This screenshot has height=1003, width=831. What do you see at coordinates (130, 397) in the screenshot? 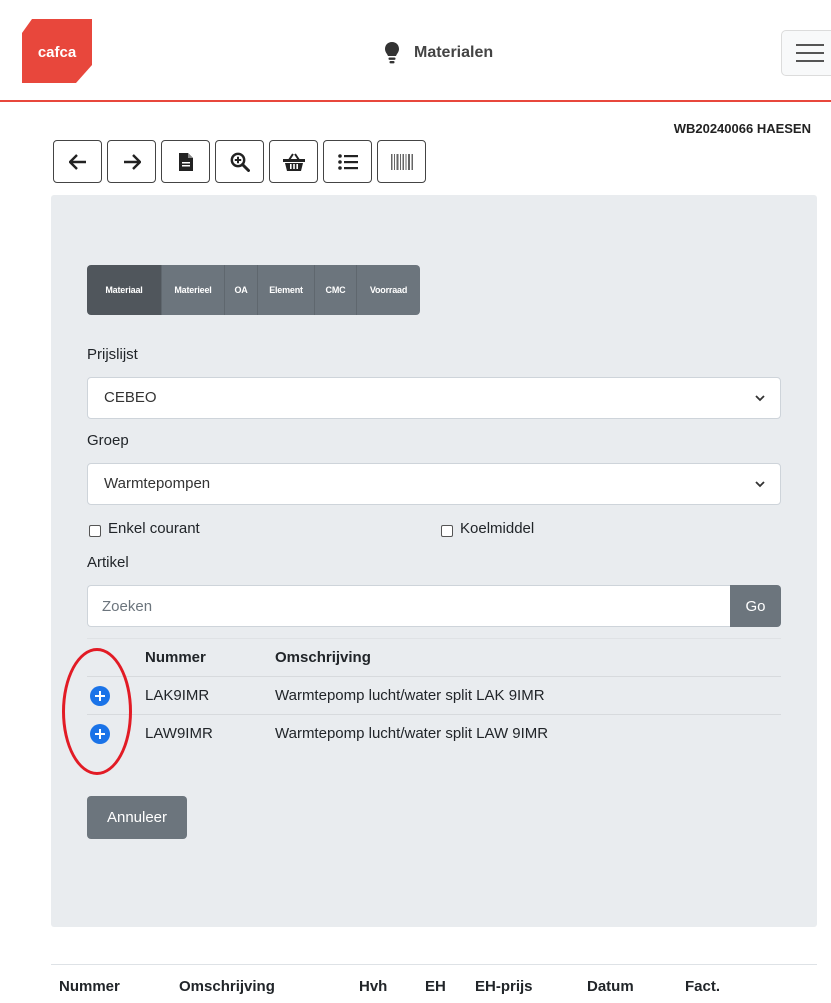
I see `prijslijst-value: CEBEO` at bounding box center [130, 397].